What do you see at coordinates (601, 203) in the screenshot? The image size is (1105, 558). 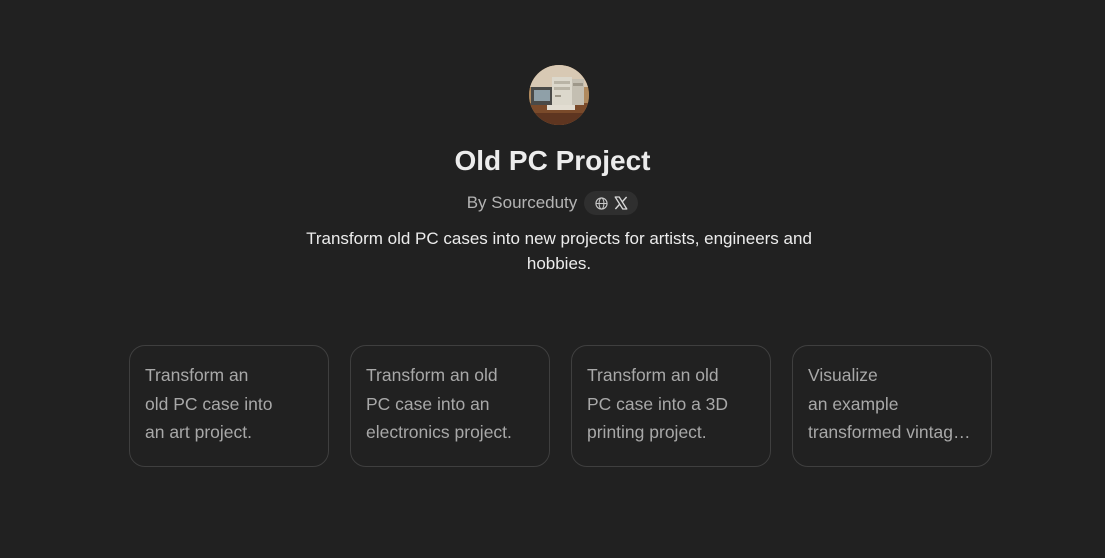 I see `globe-icon` at bounding box center [601, 203].